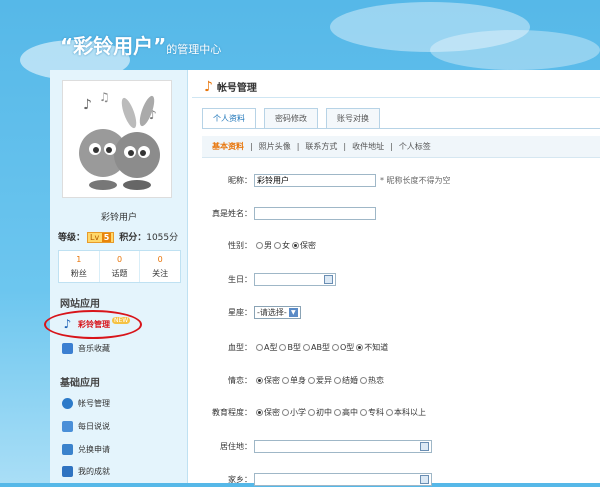 This screenshot has width=600, height=487. Describe the element at coordinates (311, 412) in the screenshot. I see `edu-junior-radio` at that location.